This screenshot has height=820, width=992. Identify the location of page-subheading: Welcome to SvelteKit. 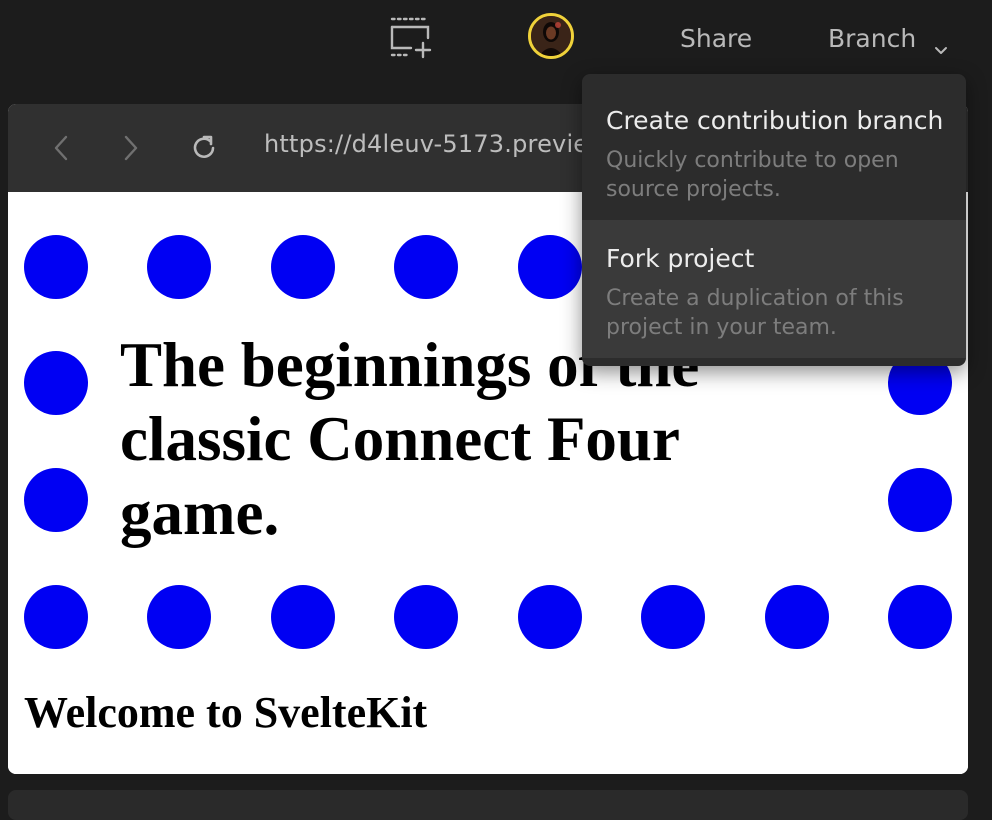
(226, 712).